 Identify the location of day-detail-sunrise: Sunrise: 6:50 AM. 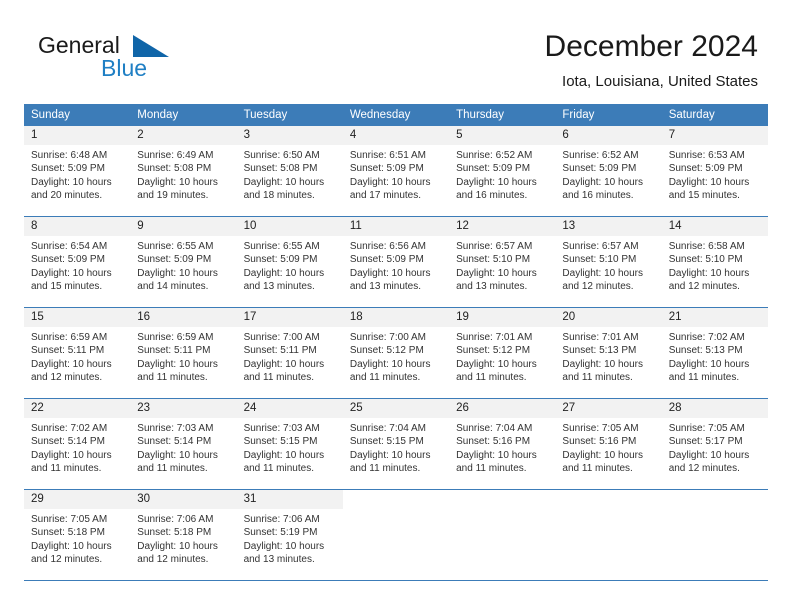
(281, 155).